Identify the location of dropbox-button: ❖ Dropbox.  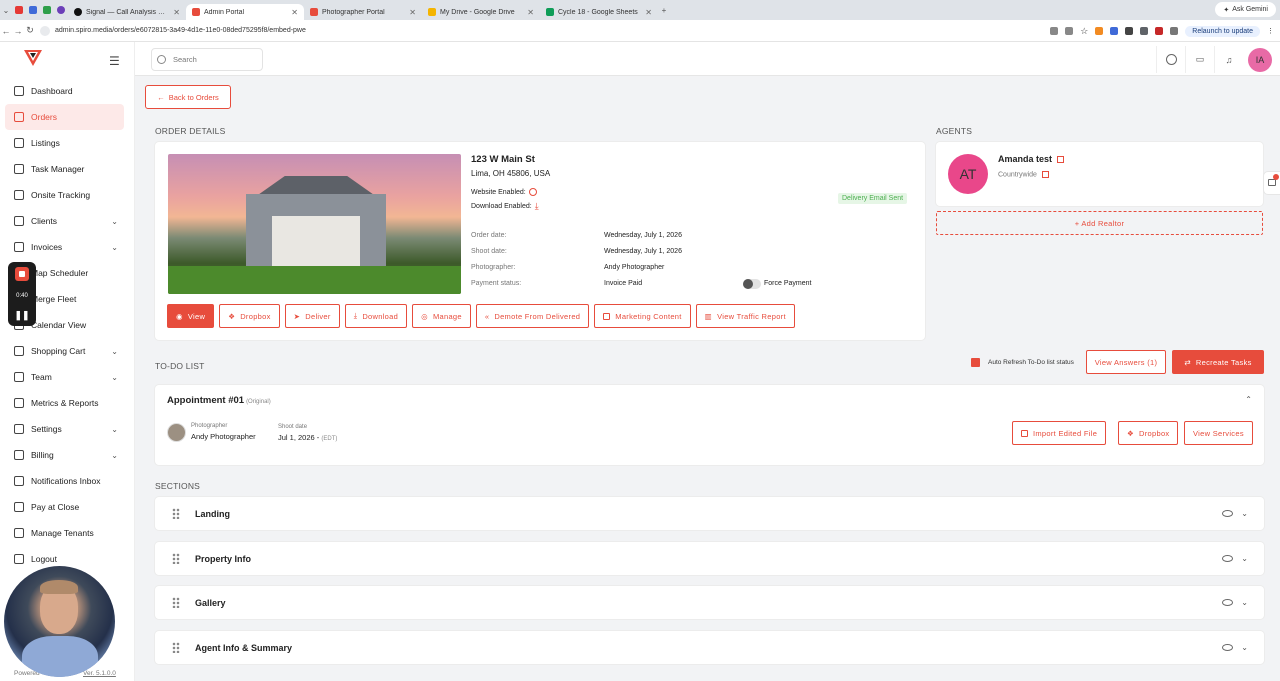
(249, 316).